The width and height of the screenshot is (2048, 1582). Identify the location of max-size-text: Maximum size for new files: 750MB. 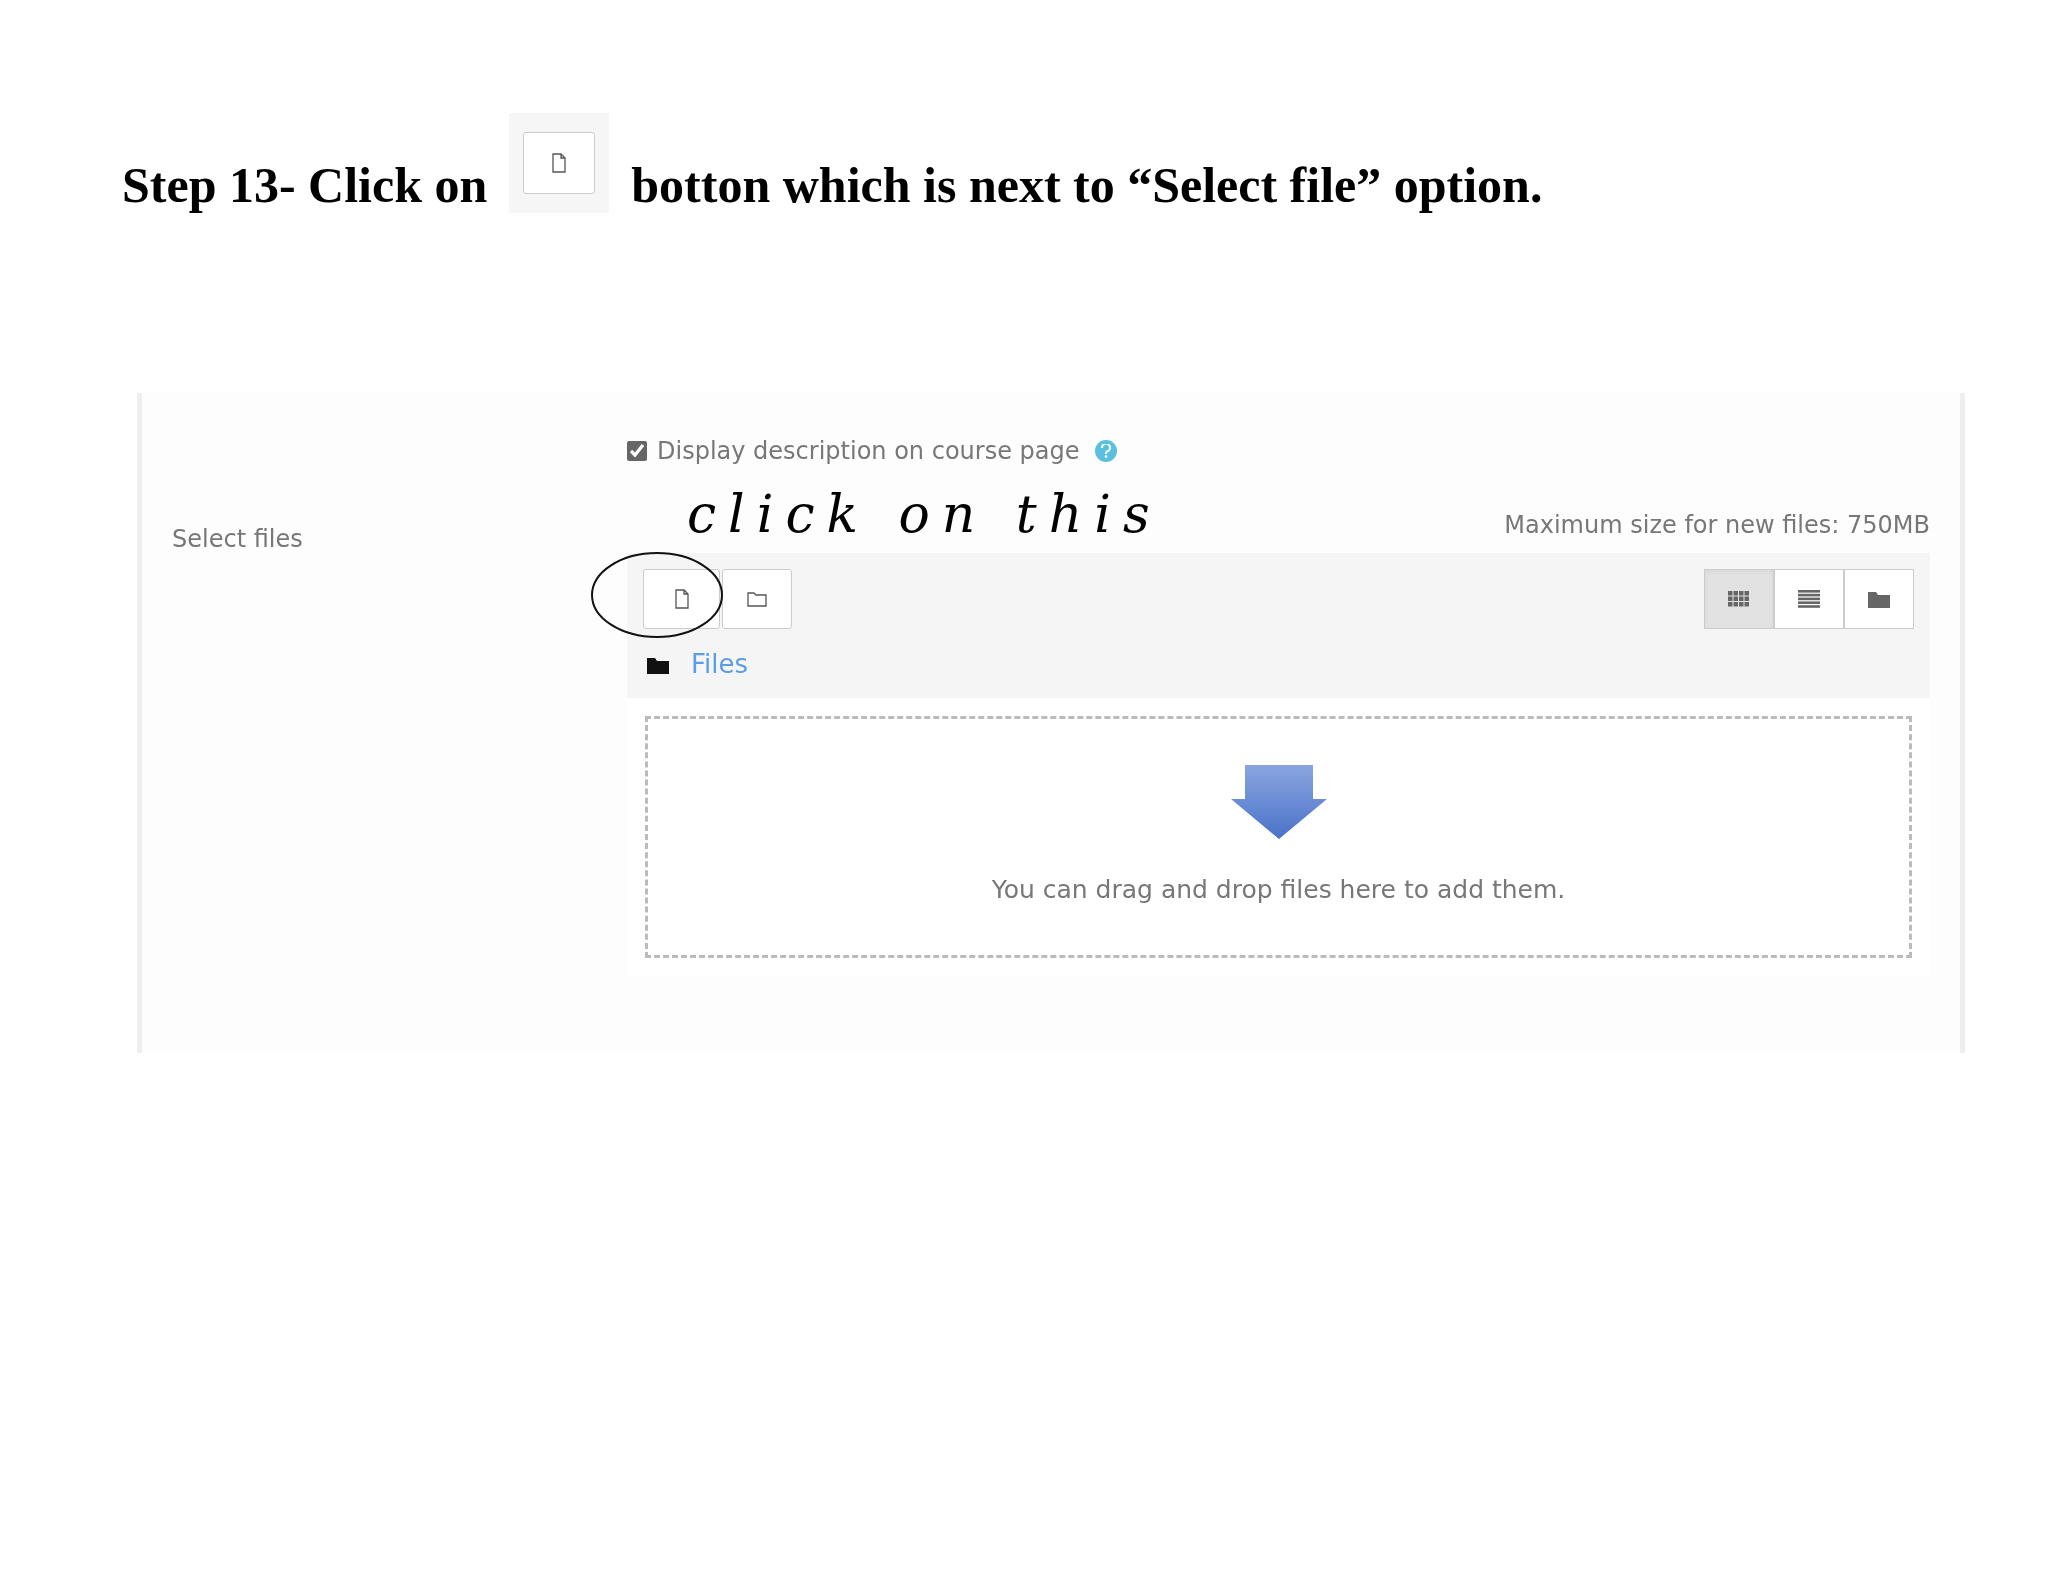
(1717, 525).